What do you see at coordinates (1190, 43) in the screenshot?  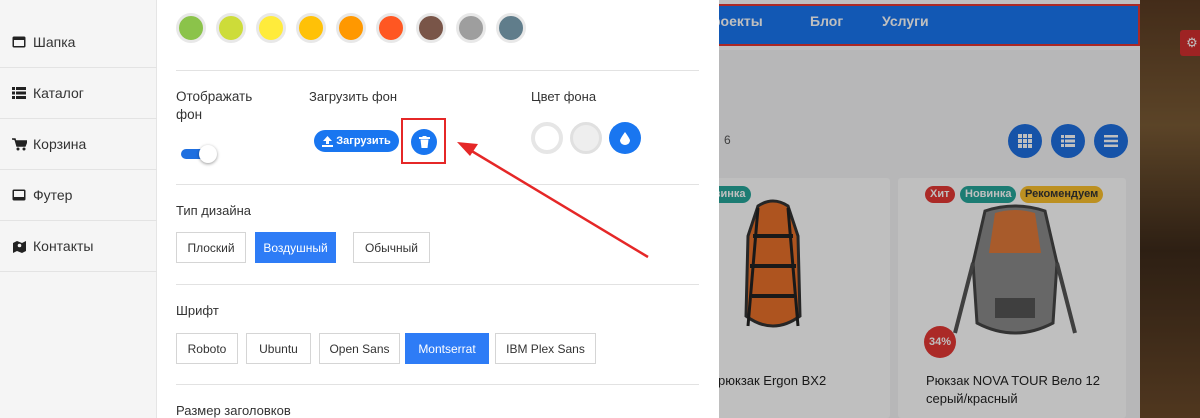 I see `settings-gear-icon: ⚙` at bounding box center [1190, 43].